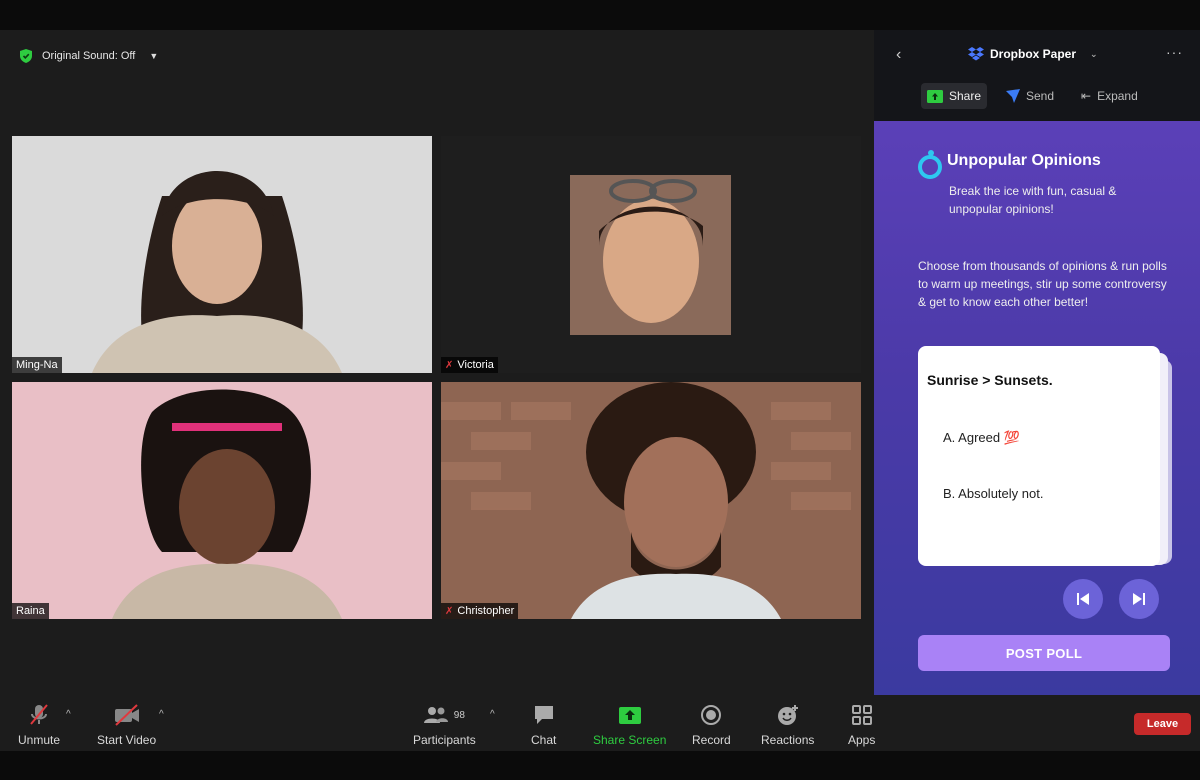  Describe the element at coordinates (1094, 54) in the screenshot. I see `chevron-down-icon: ⌄` at that location.